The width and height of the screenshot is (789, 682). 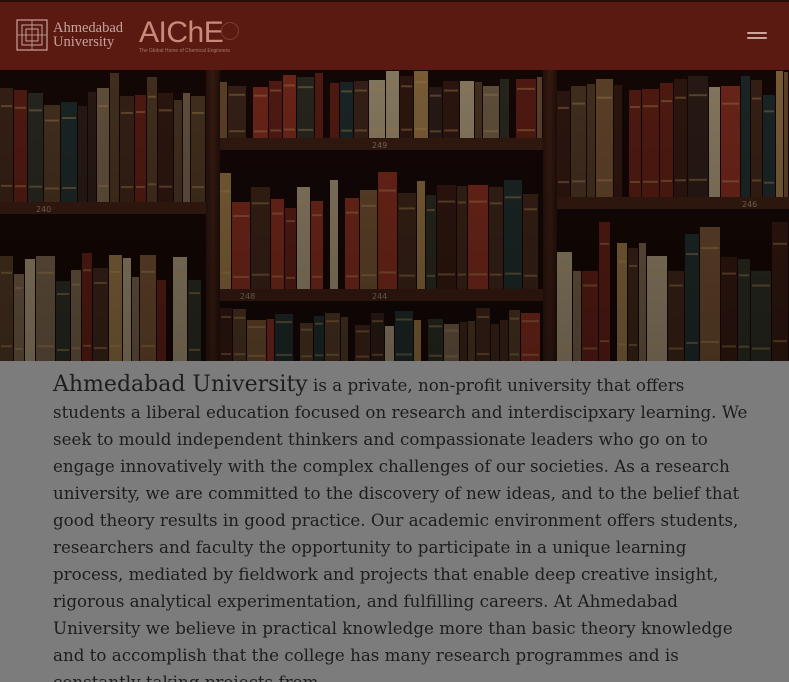 I want to click on menu-bar-bottom, so click(x=757, y=38).